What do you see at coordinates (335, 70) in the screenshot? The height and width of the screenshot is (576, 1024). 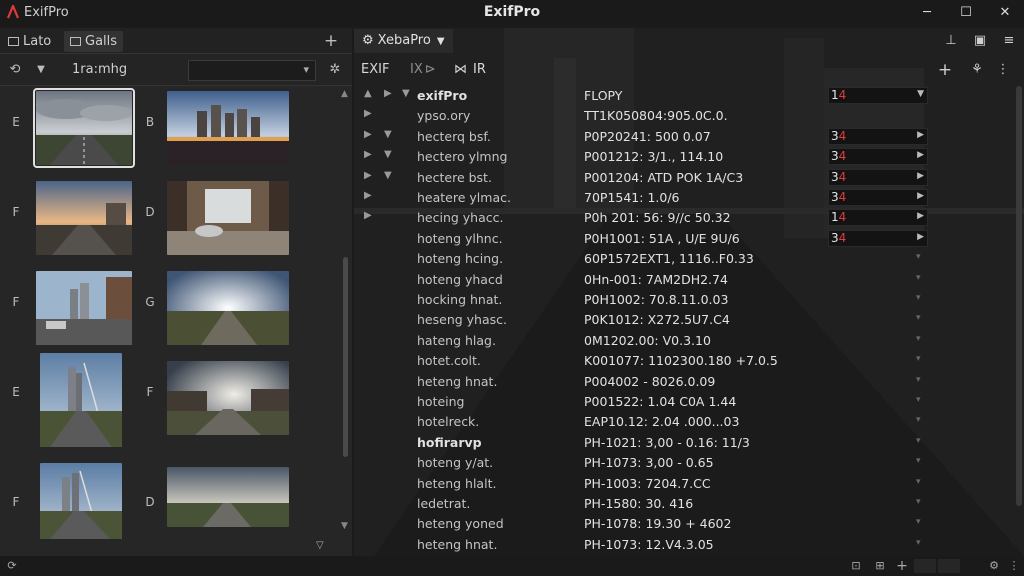 I see `settings-icon: ✲` at bounding box center [335, 70].